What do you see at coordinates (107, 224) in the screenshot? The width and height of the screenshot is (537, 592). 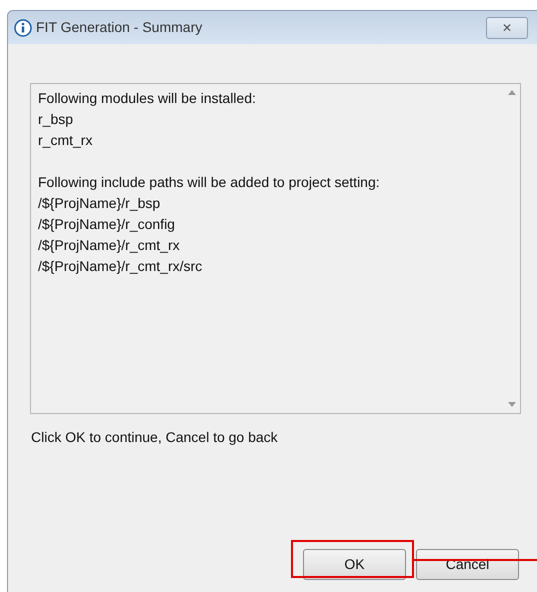 I see `list-item: /${ProjName}/r_config` at bounding box center [107, 224].